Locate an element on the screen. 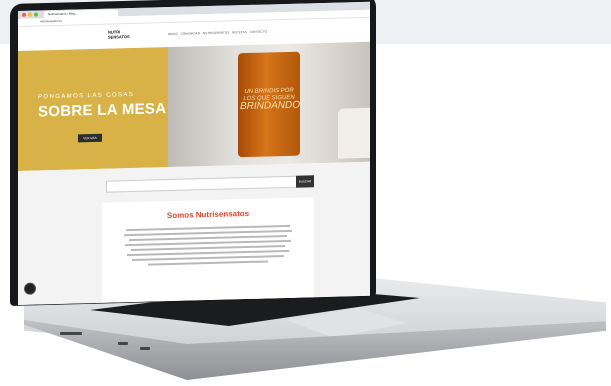  chat-bubble-icon is located at coordinates (30, 288).